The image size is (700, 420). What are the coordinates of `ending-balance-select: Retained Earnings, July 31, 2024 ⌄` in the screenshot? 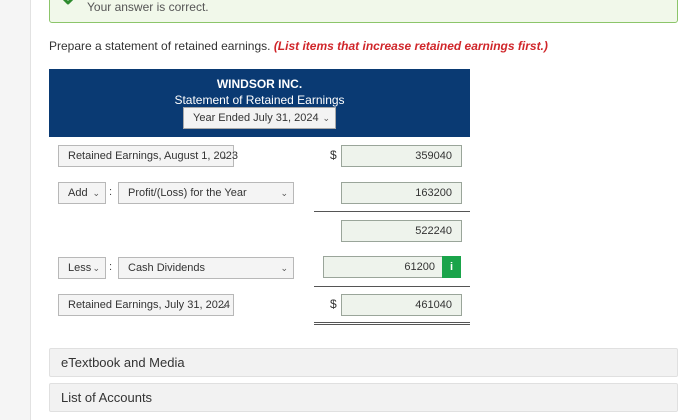 It's located at (146, 305).